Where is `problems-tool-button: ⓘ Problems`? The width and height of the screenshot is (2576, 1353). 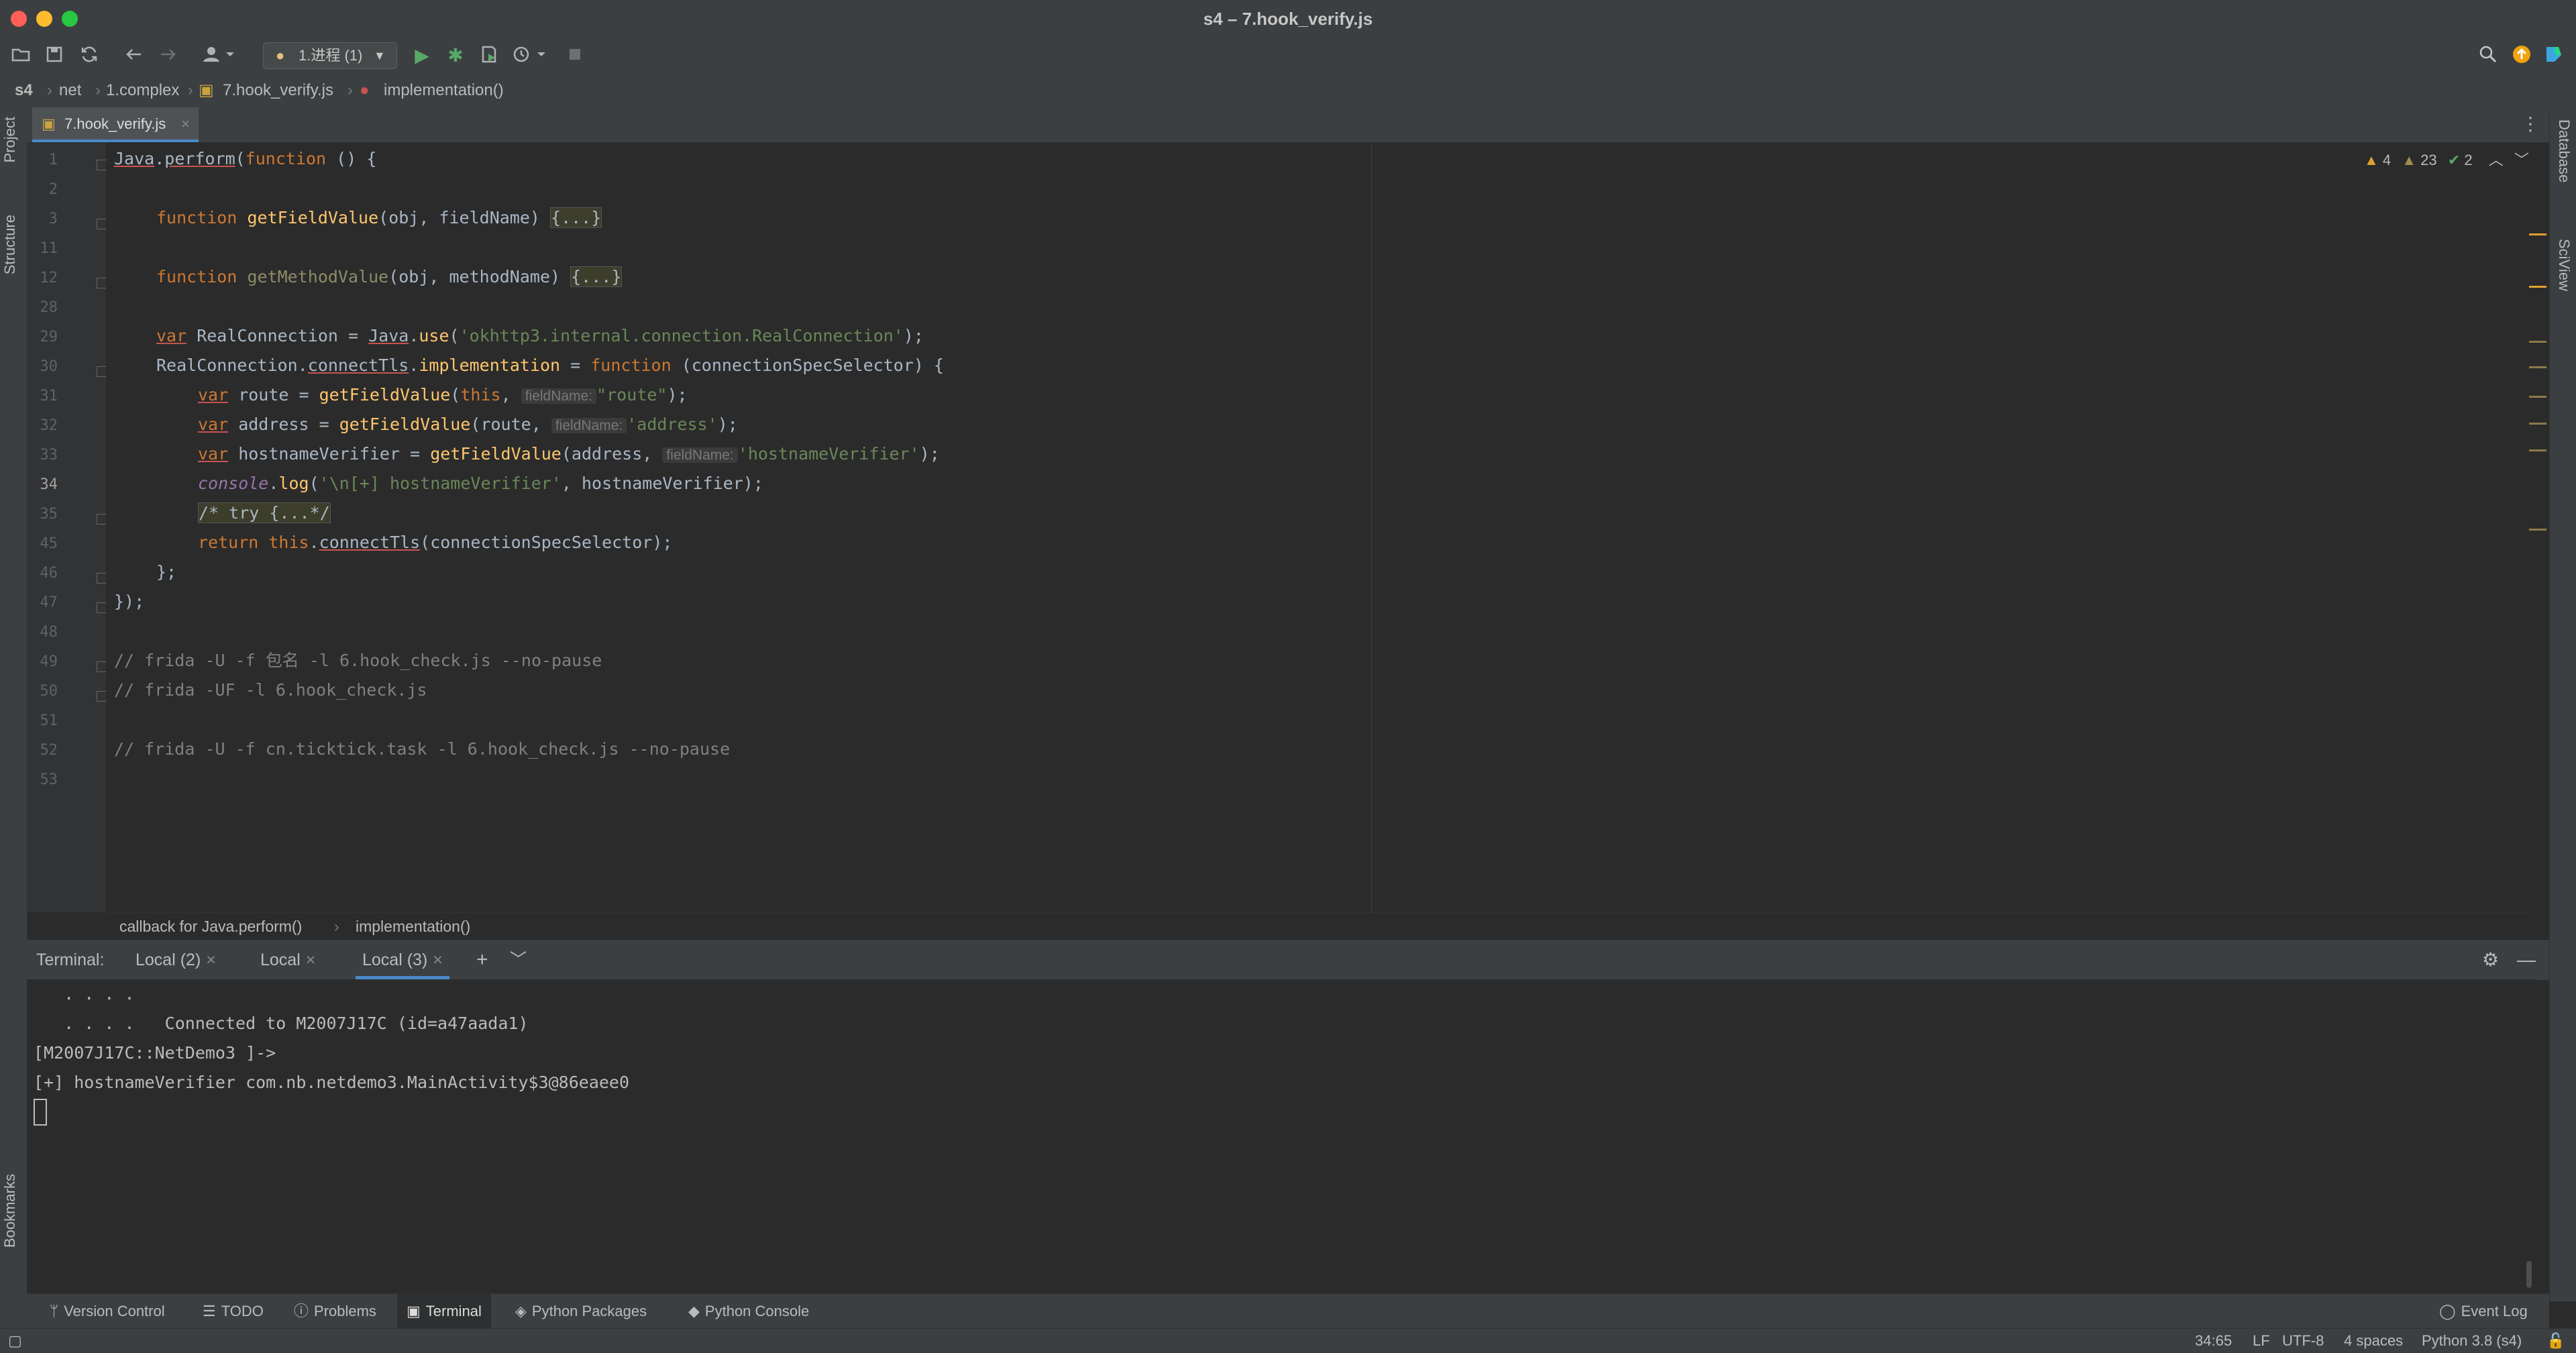 problems-tool-button: ⓘ Problems is located at coordinates (335, 1311).